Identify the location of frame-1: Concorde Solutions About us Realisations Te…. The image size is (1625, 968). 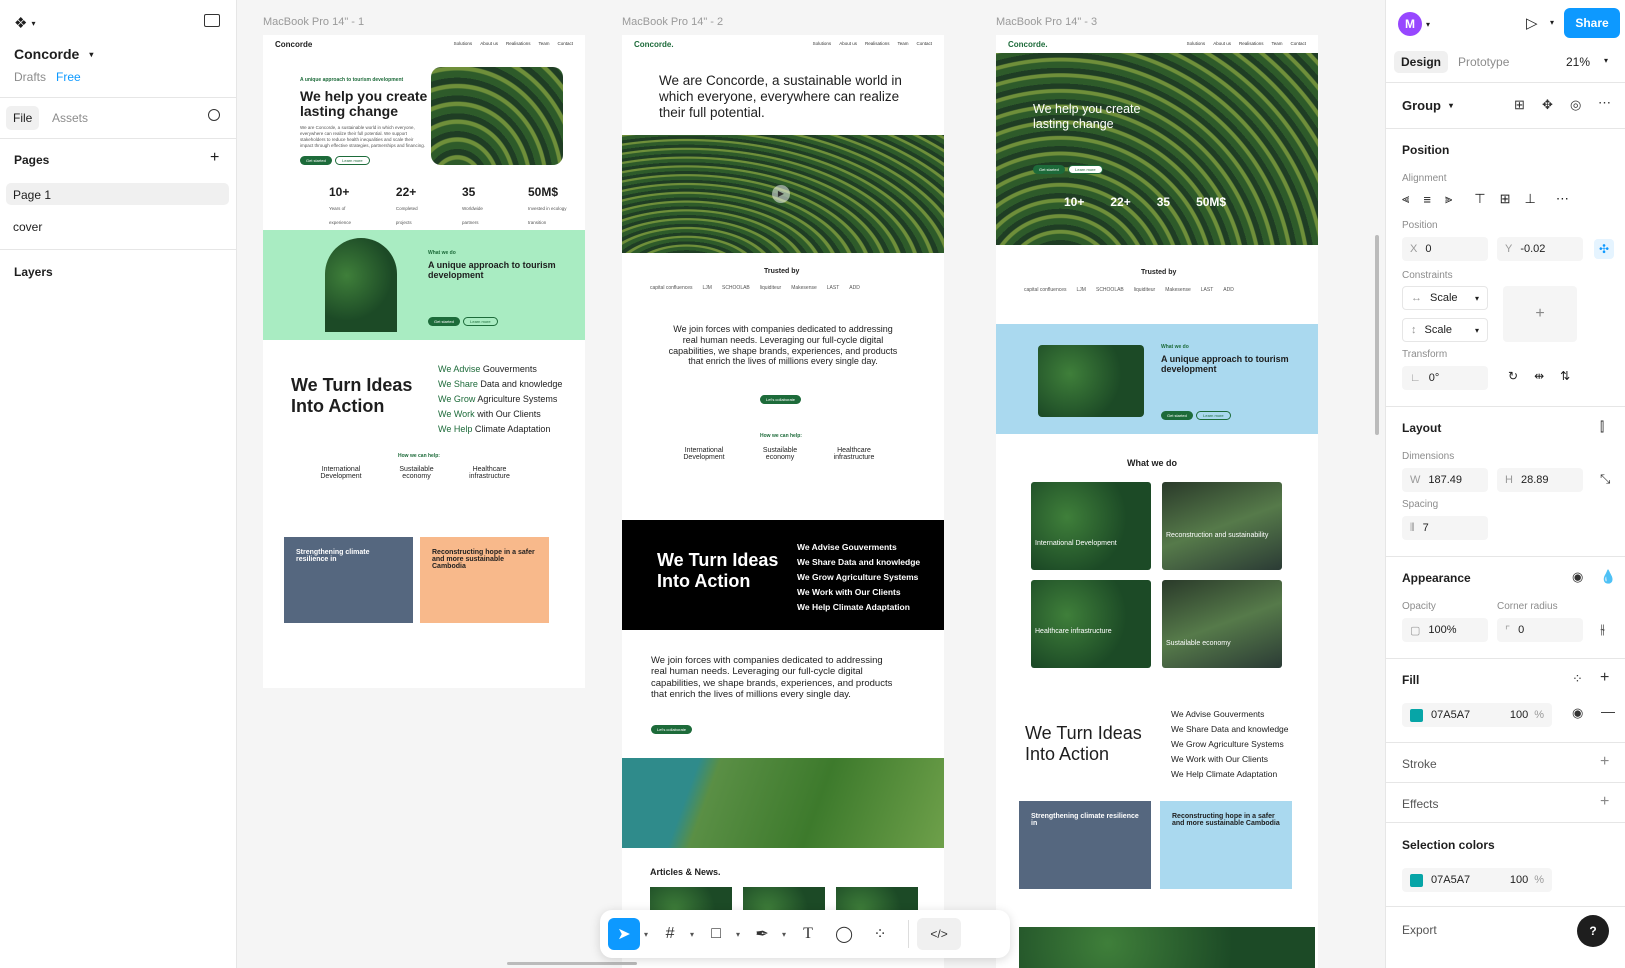
(424, 361).